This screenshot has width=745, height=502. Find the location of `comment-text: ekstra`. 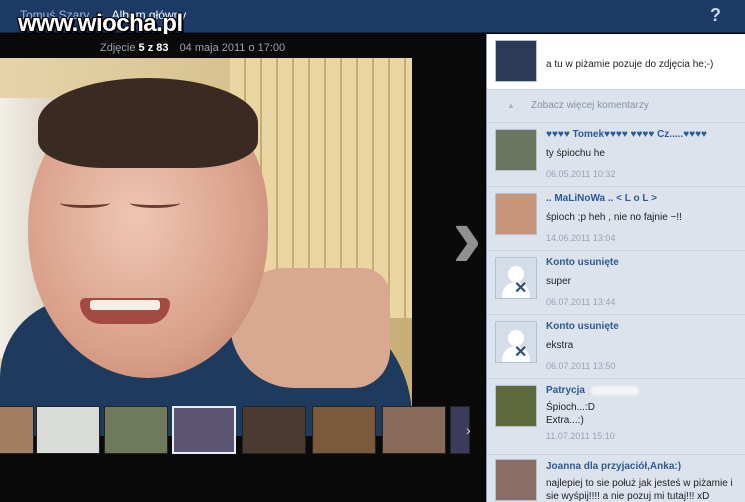

comment-text: ekstra is located at coordinates (560, 345).